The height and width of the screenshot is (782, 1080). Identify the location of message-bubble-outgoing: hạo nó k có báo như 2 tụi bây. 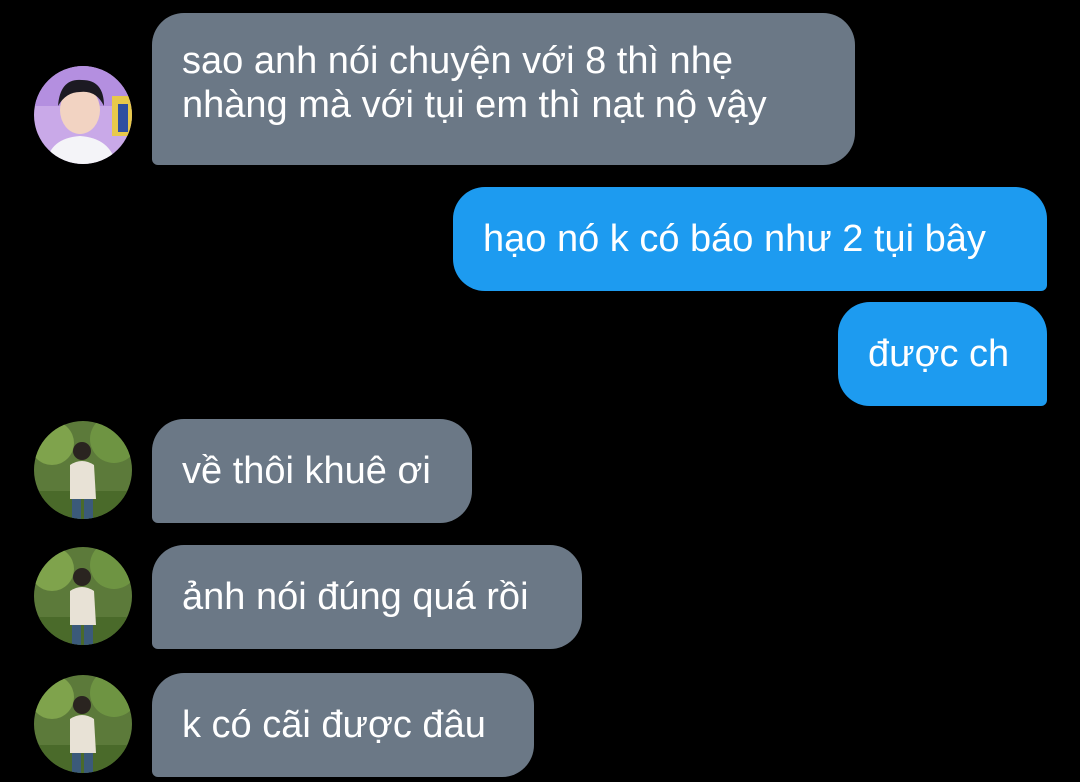
(750, 239).